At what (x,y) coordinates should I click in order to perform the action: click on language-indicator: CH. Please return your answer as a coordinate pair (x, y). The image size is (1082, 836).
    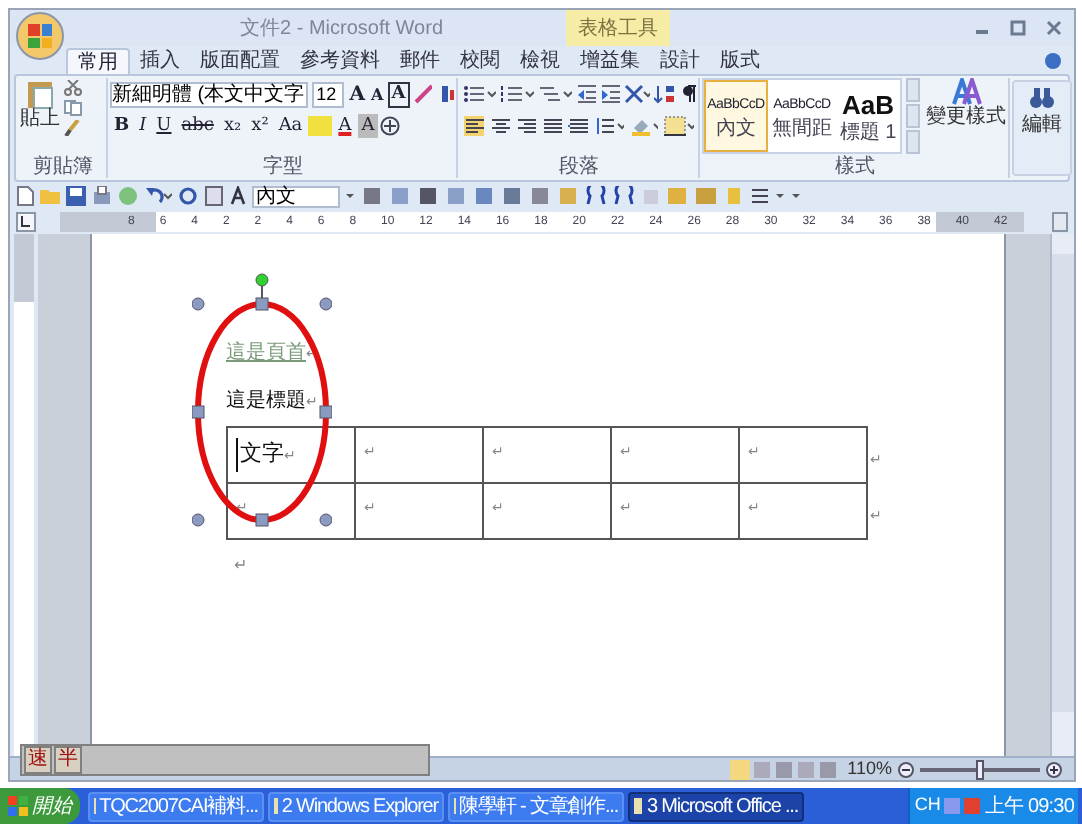
    Looking at the image, I should click on (927, 806).